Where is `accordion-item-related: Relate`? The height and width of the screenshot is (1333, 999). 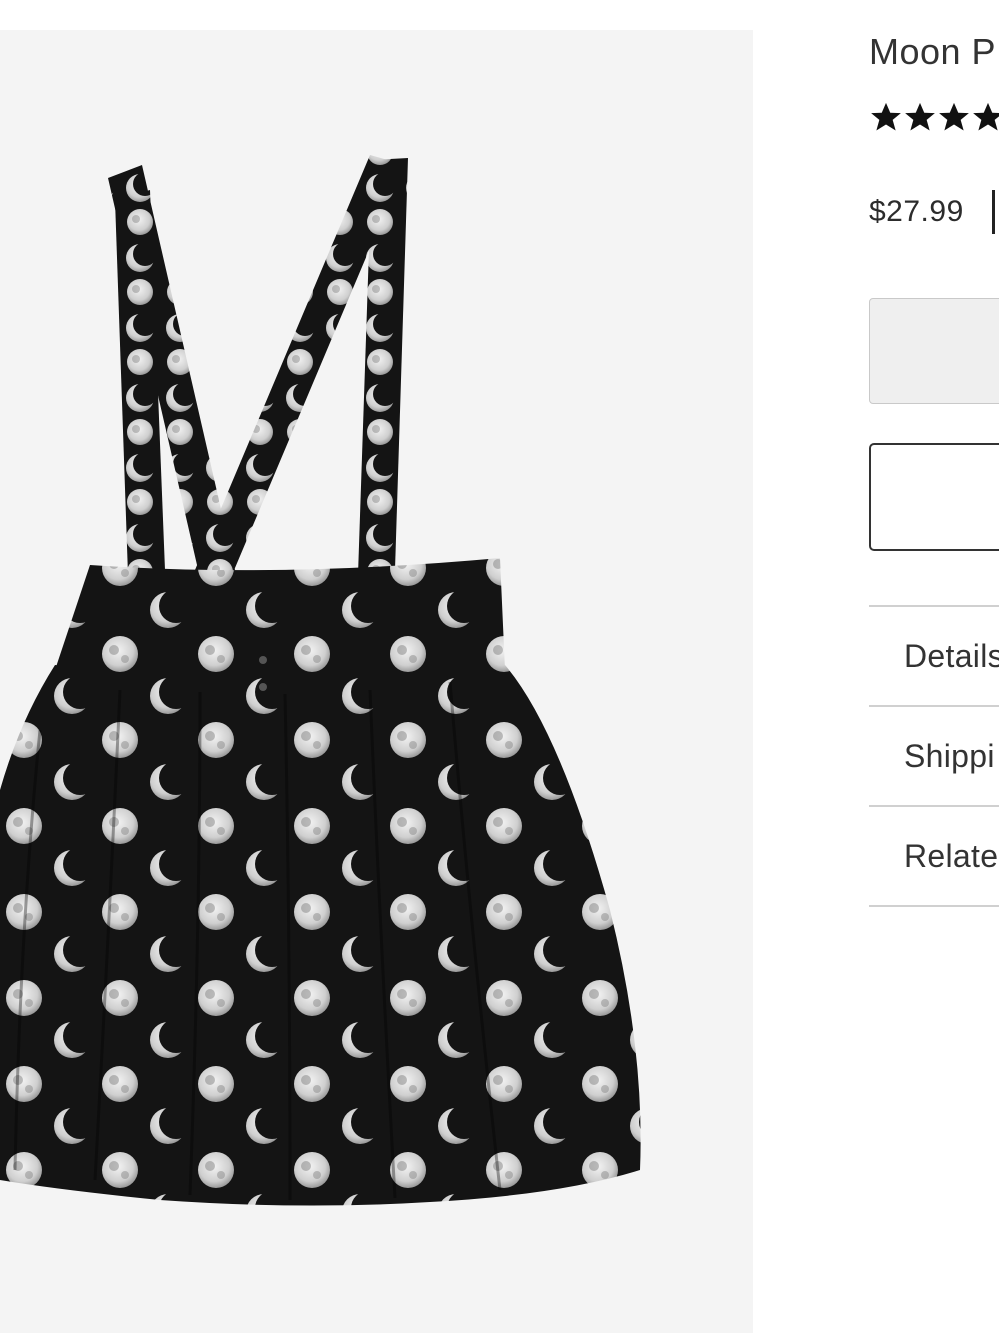 accordion-item-related: Relate is located at coordinates (934, 855).